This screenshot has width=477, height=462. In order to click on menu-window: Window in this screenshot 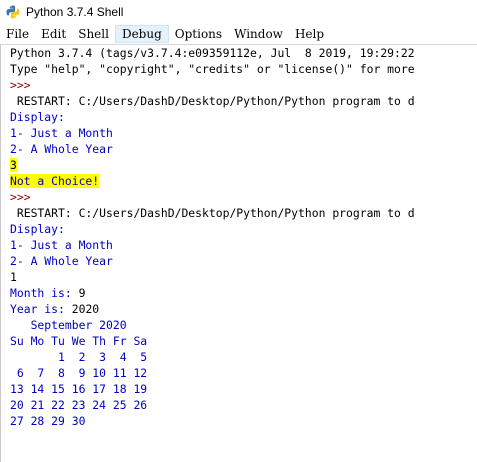, I will do `click(258, 34)`.